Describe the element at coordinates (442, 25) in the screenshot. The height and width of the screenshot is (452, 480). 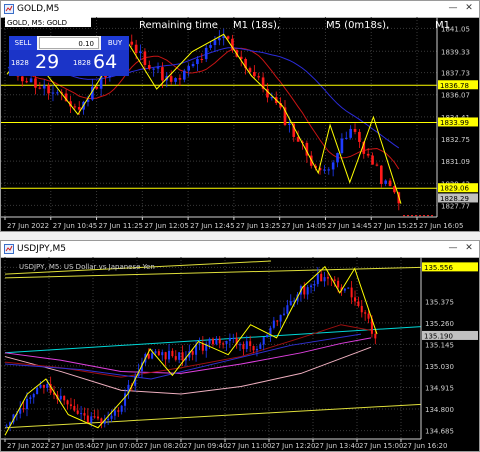
I see `m1-timer-right: M1` at that location.